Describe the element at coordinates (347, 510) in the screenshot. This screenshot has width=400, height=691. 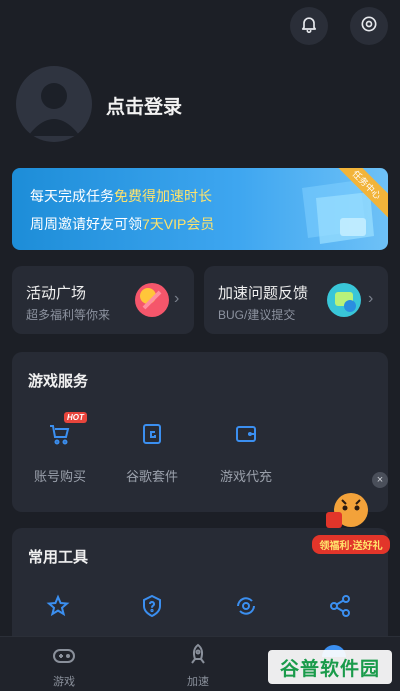
I see `tiger-mascot-icon` at that location.